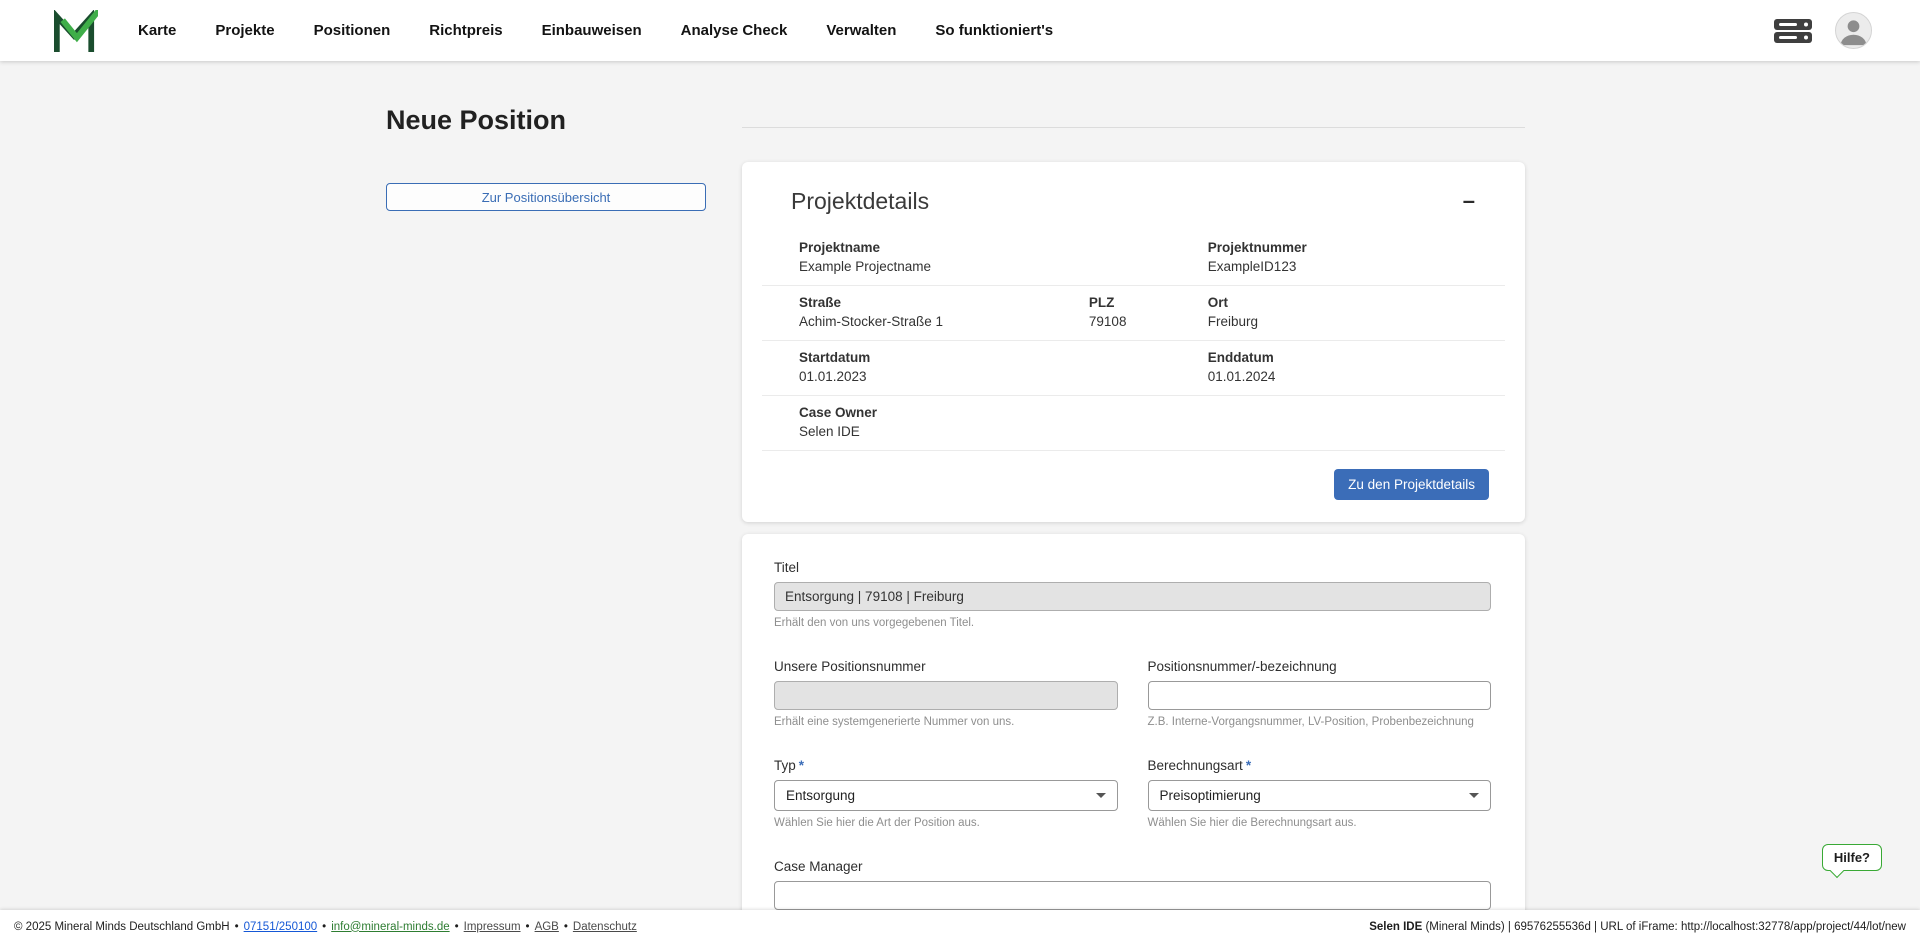  I want to click on footer-user-name: Selen IDE, so click(1396, 926).